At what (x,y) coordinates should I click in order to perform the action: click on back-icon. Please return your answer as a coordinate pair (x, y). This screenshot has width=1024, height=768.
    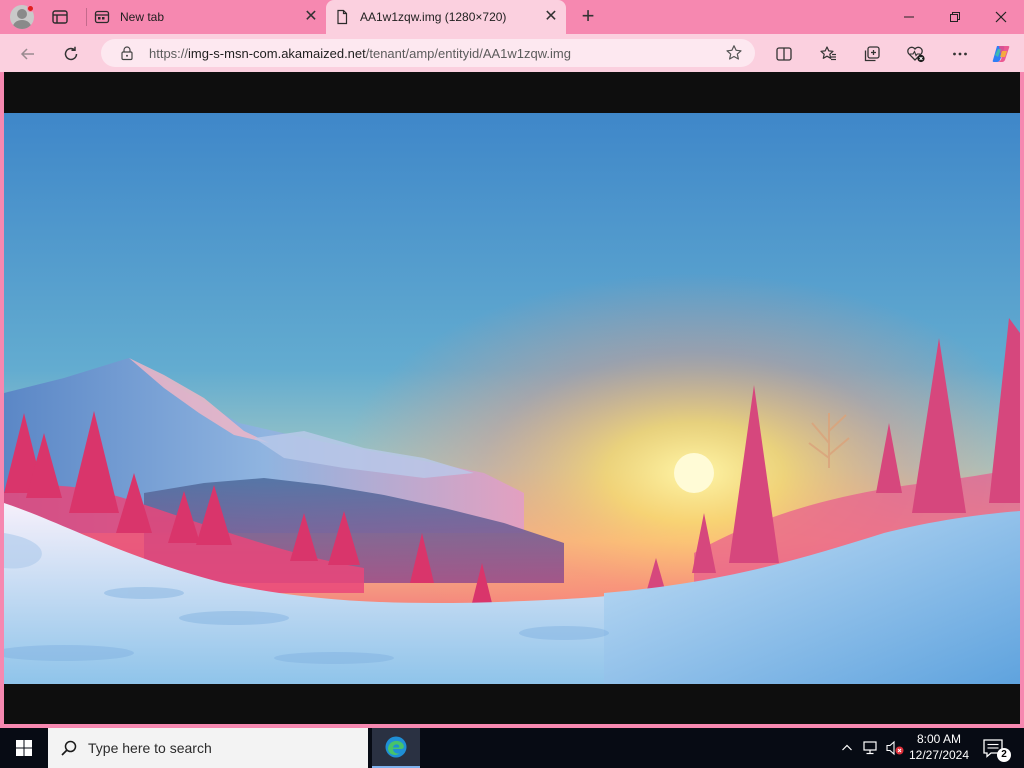
    Looking at the image, I should click on (27, 54).